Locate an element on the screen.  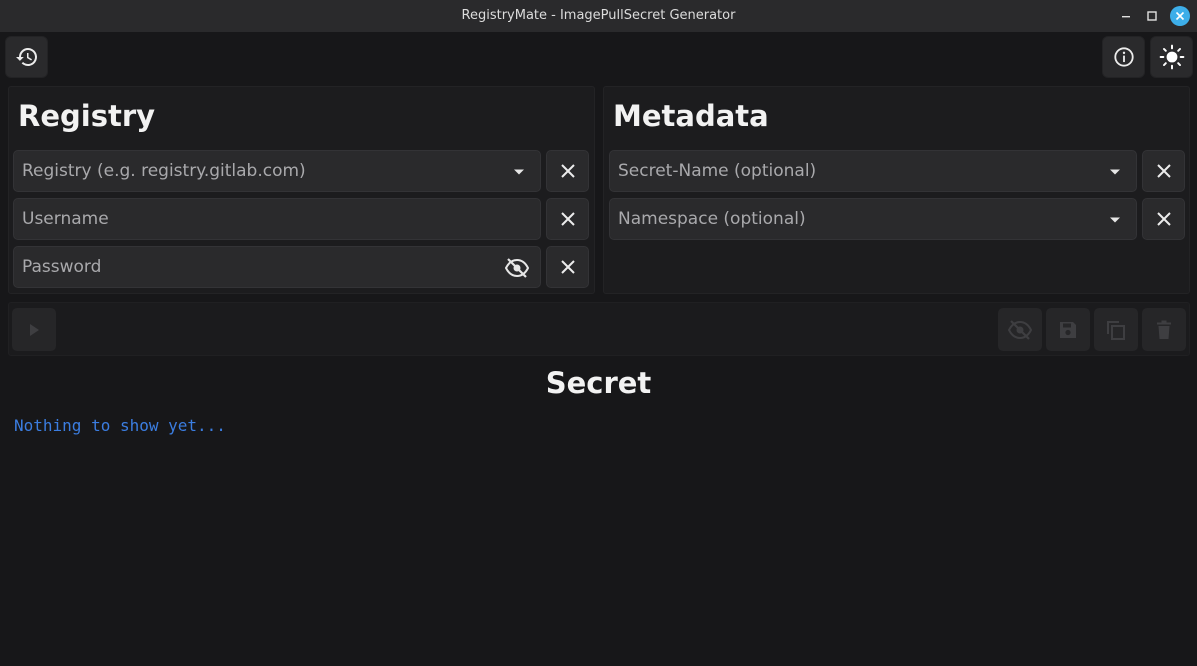
delete-icon is located at coordinates (1164, 329).